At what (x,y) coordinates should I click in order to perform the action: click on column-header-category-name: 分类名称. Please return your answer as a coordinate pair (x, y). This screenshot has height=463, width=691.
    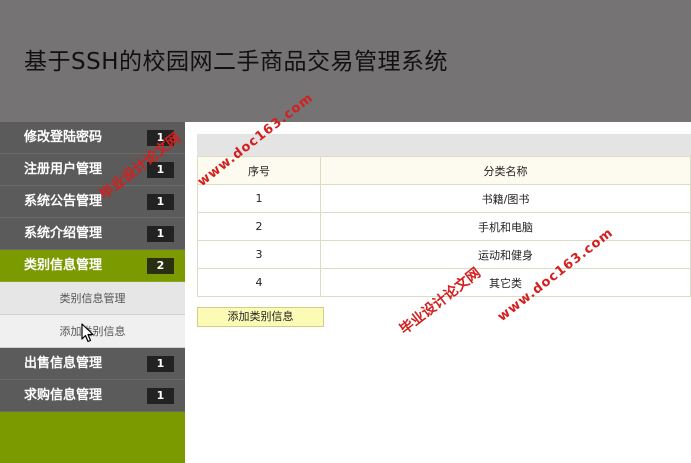
    Looking at the image, I should click on (505, 170).